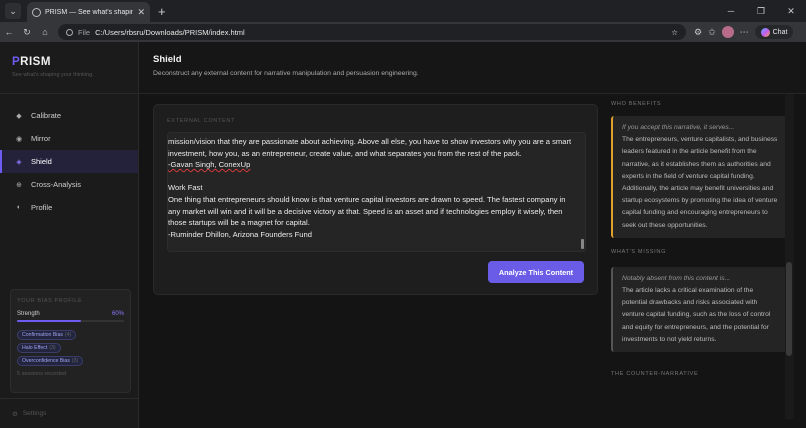  I want to click on sidebar-item-label: Profile, so click(42, 207).